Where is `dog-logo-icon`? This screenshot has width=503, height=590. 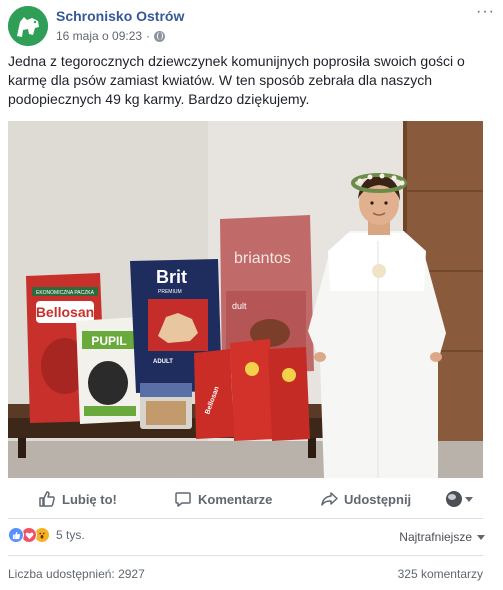
dog-logo-icon is located at coordinates (28, 26).